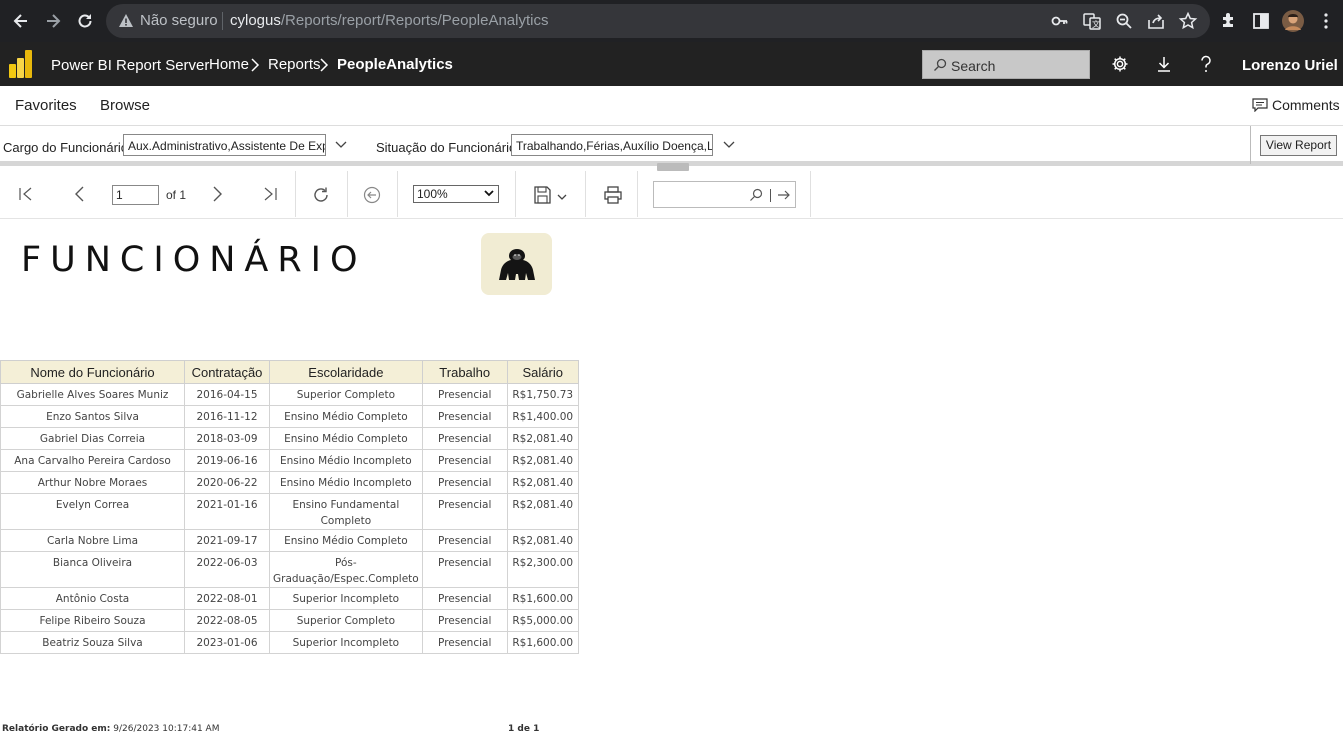 This screenshot has height=752, width=1343. What do you see at coordinates (1124, 21) in the screenshot?
I see `zoom-icon` at bounding box center [1124, 21].